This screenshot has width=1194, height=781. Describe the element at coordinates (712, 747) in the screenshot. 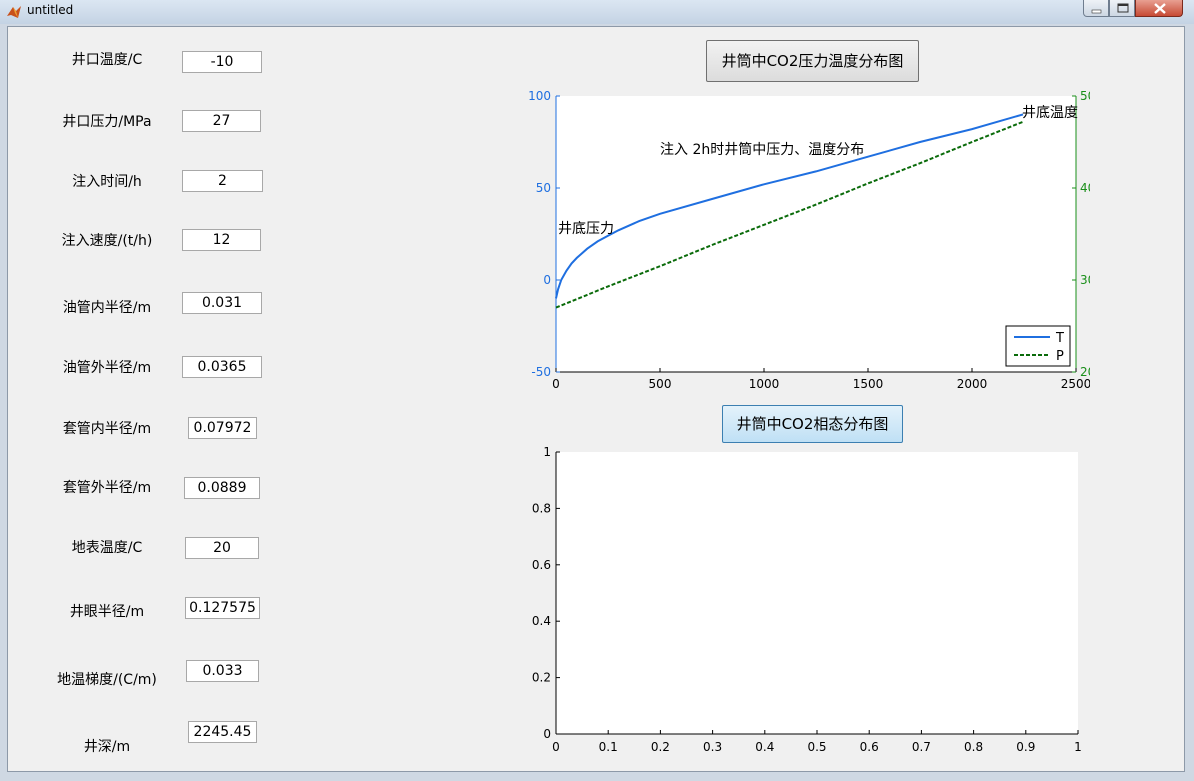

I see `x-tick-label: 0.3` at that location.